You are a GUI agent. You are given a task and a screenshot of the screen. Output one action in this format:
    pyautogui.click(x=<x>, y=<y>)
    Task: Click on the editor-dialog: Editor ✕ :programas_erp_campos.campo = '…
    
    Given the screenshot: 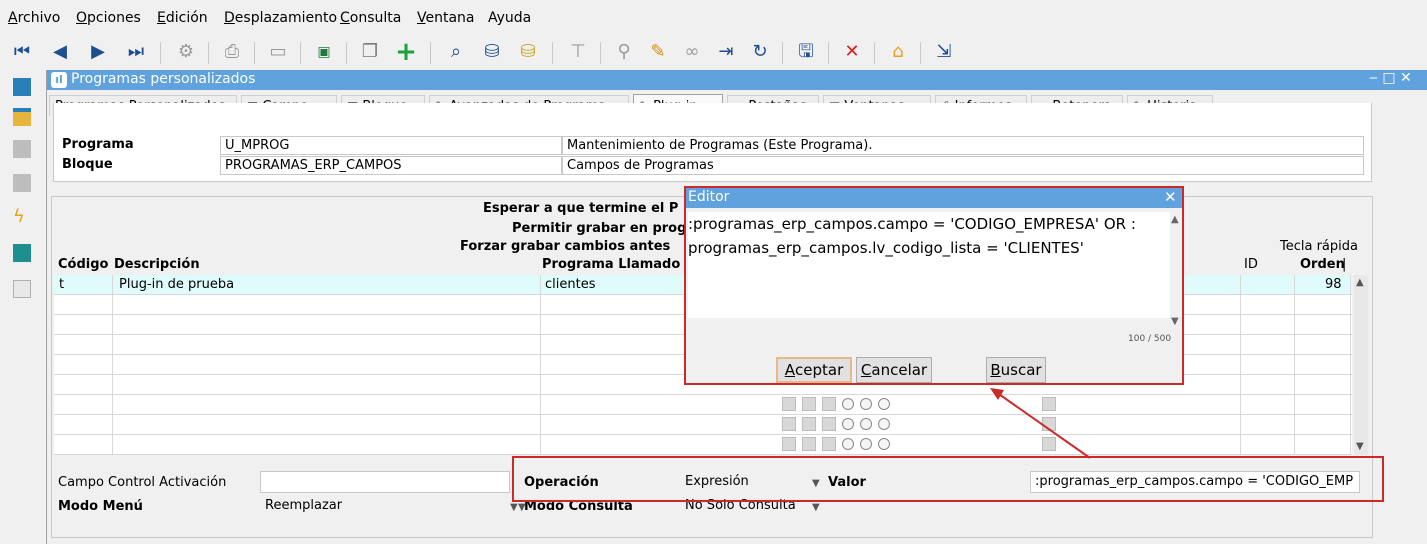 What is the action you would take?
    pyautogui.click(x=934, y=285)
    